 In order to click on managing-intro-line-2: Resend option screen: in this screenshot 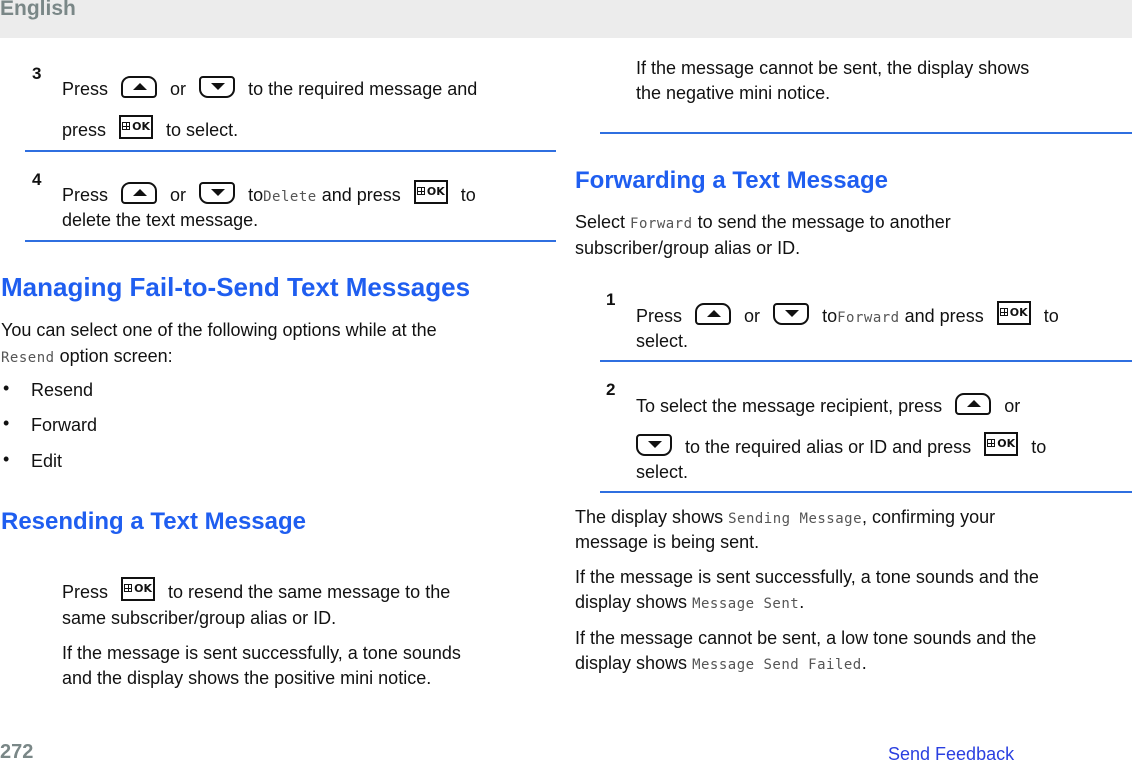, I will do `click(87, 357)`.